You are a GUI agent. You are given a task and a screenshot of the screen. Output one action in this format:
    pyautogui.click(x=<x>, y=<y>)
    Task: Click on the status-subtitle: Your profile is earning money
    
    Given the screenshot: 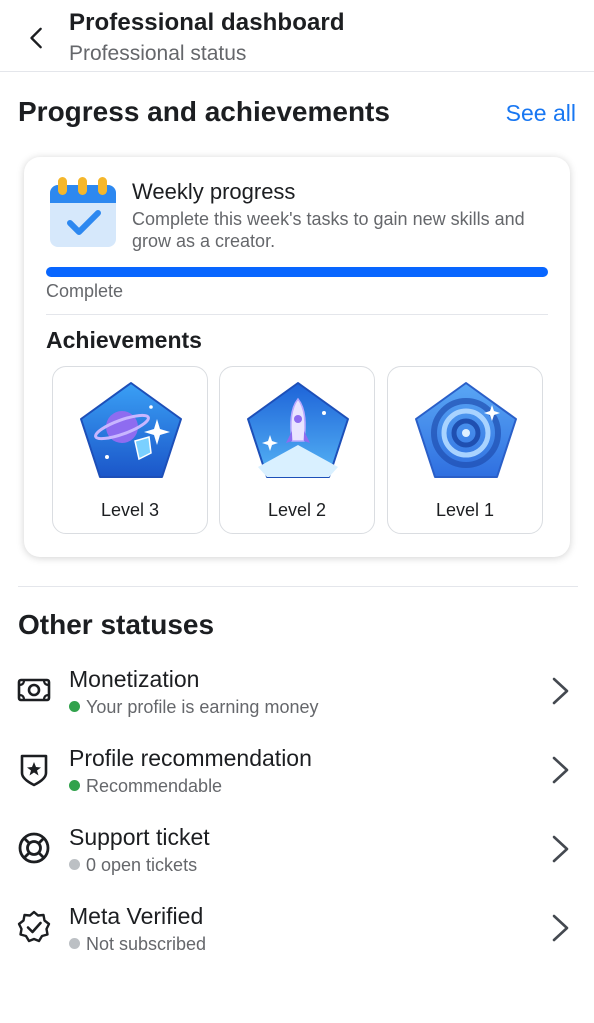 What is the action you would take?
    pyautogui.click(x=193, y=707)
    